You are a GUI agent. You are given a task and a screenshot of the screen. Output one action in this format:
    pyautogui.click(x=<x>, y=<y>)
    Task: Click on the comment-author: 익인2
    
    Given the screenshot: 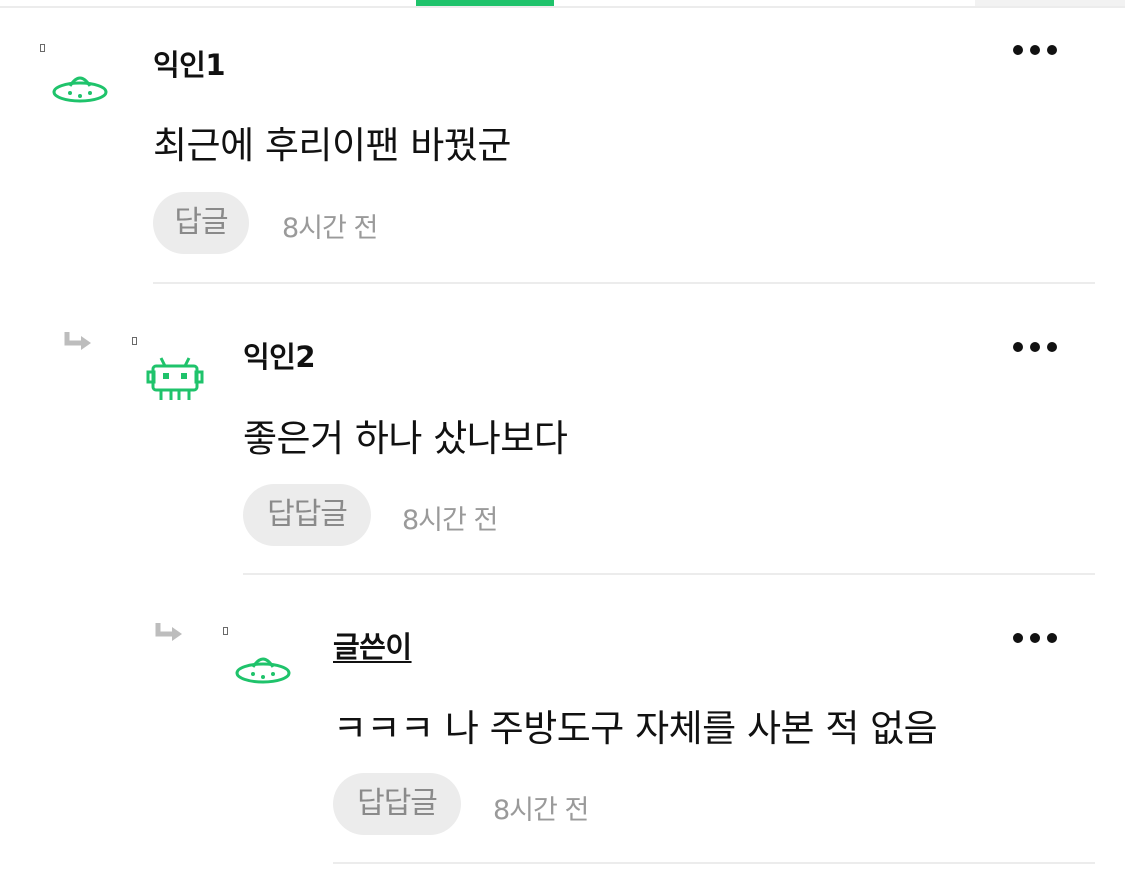 What is the action you would take?
    pyautogui.click(x=279, y=355)
    